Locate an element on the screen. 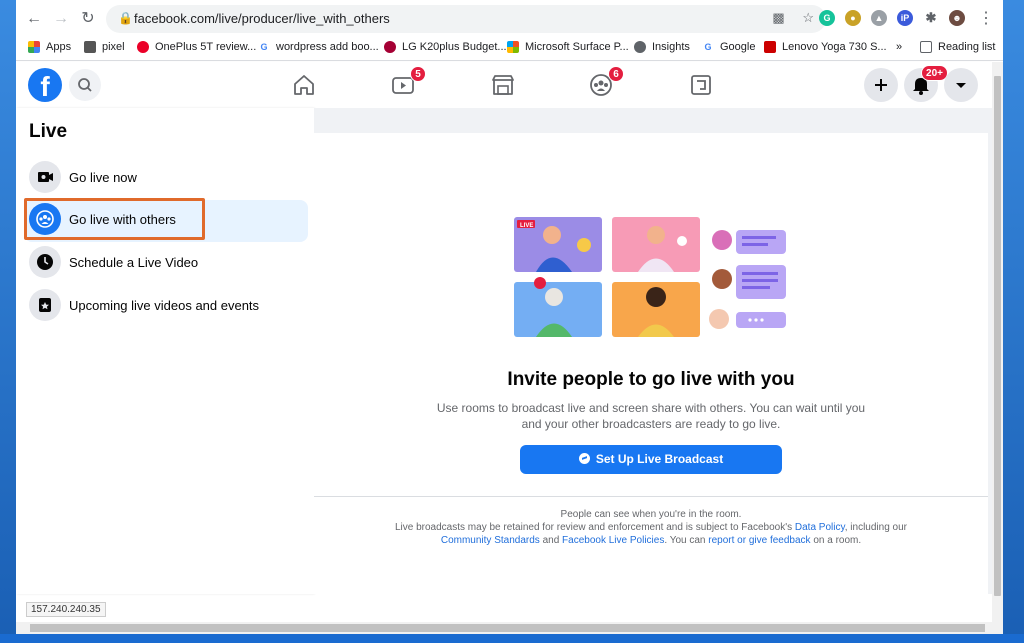 This screenshot has height=643, width=1024. video-camera-icon is located at coordinates (45, 177).